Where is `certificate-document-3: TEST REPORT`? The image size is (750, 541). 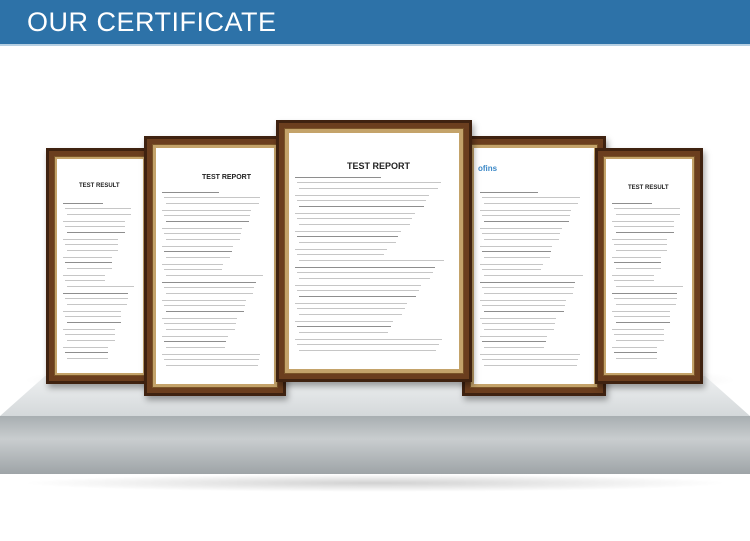 certificate-document-3: TEST REPORT is located at coordinates (374, 251).